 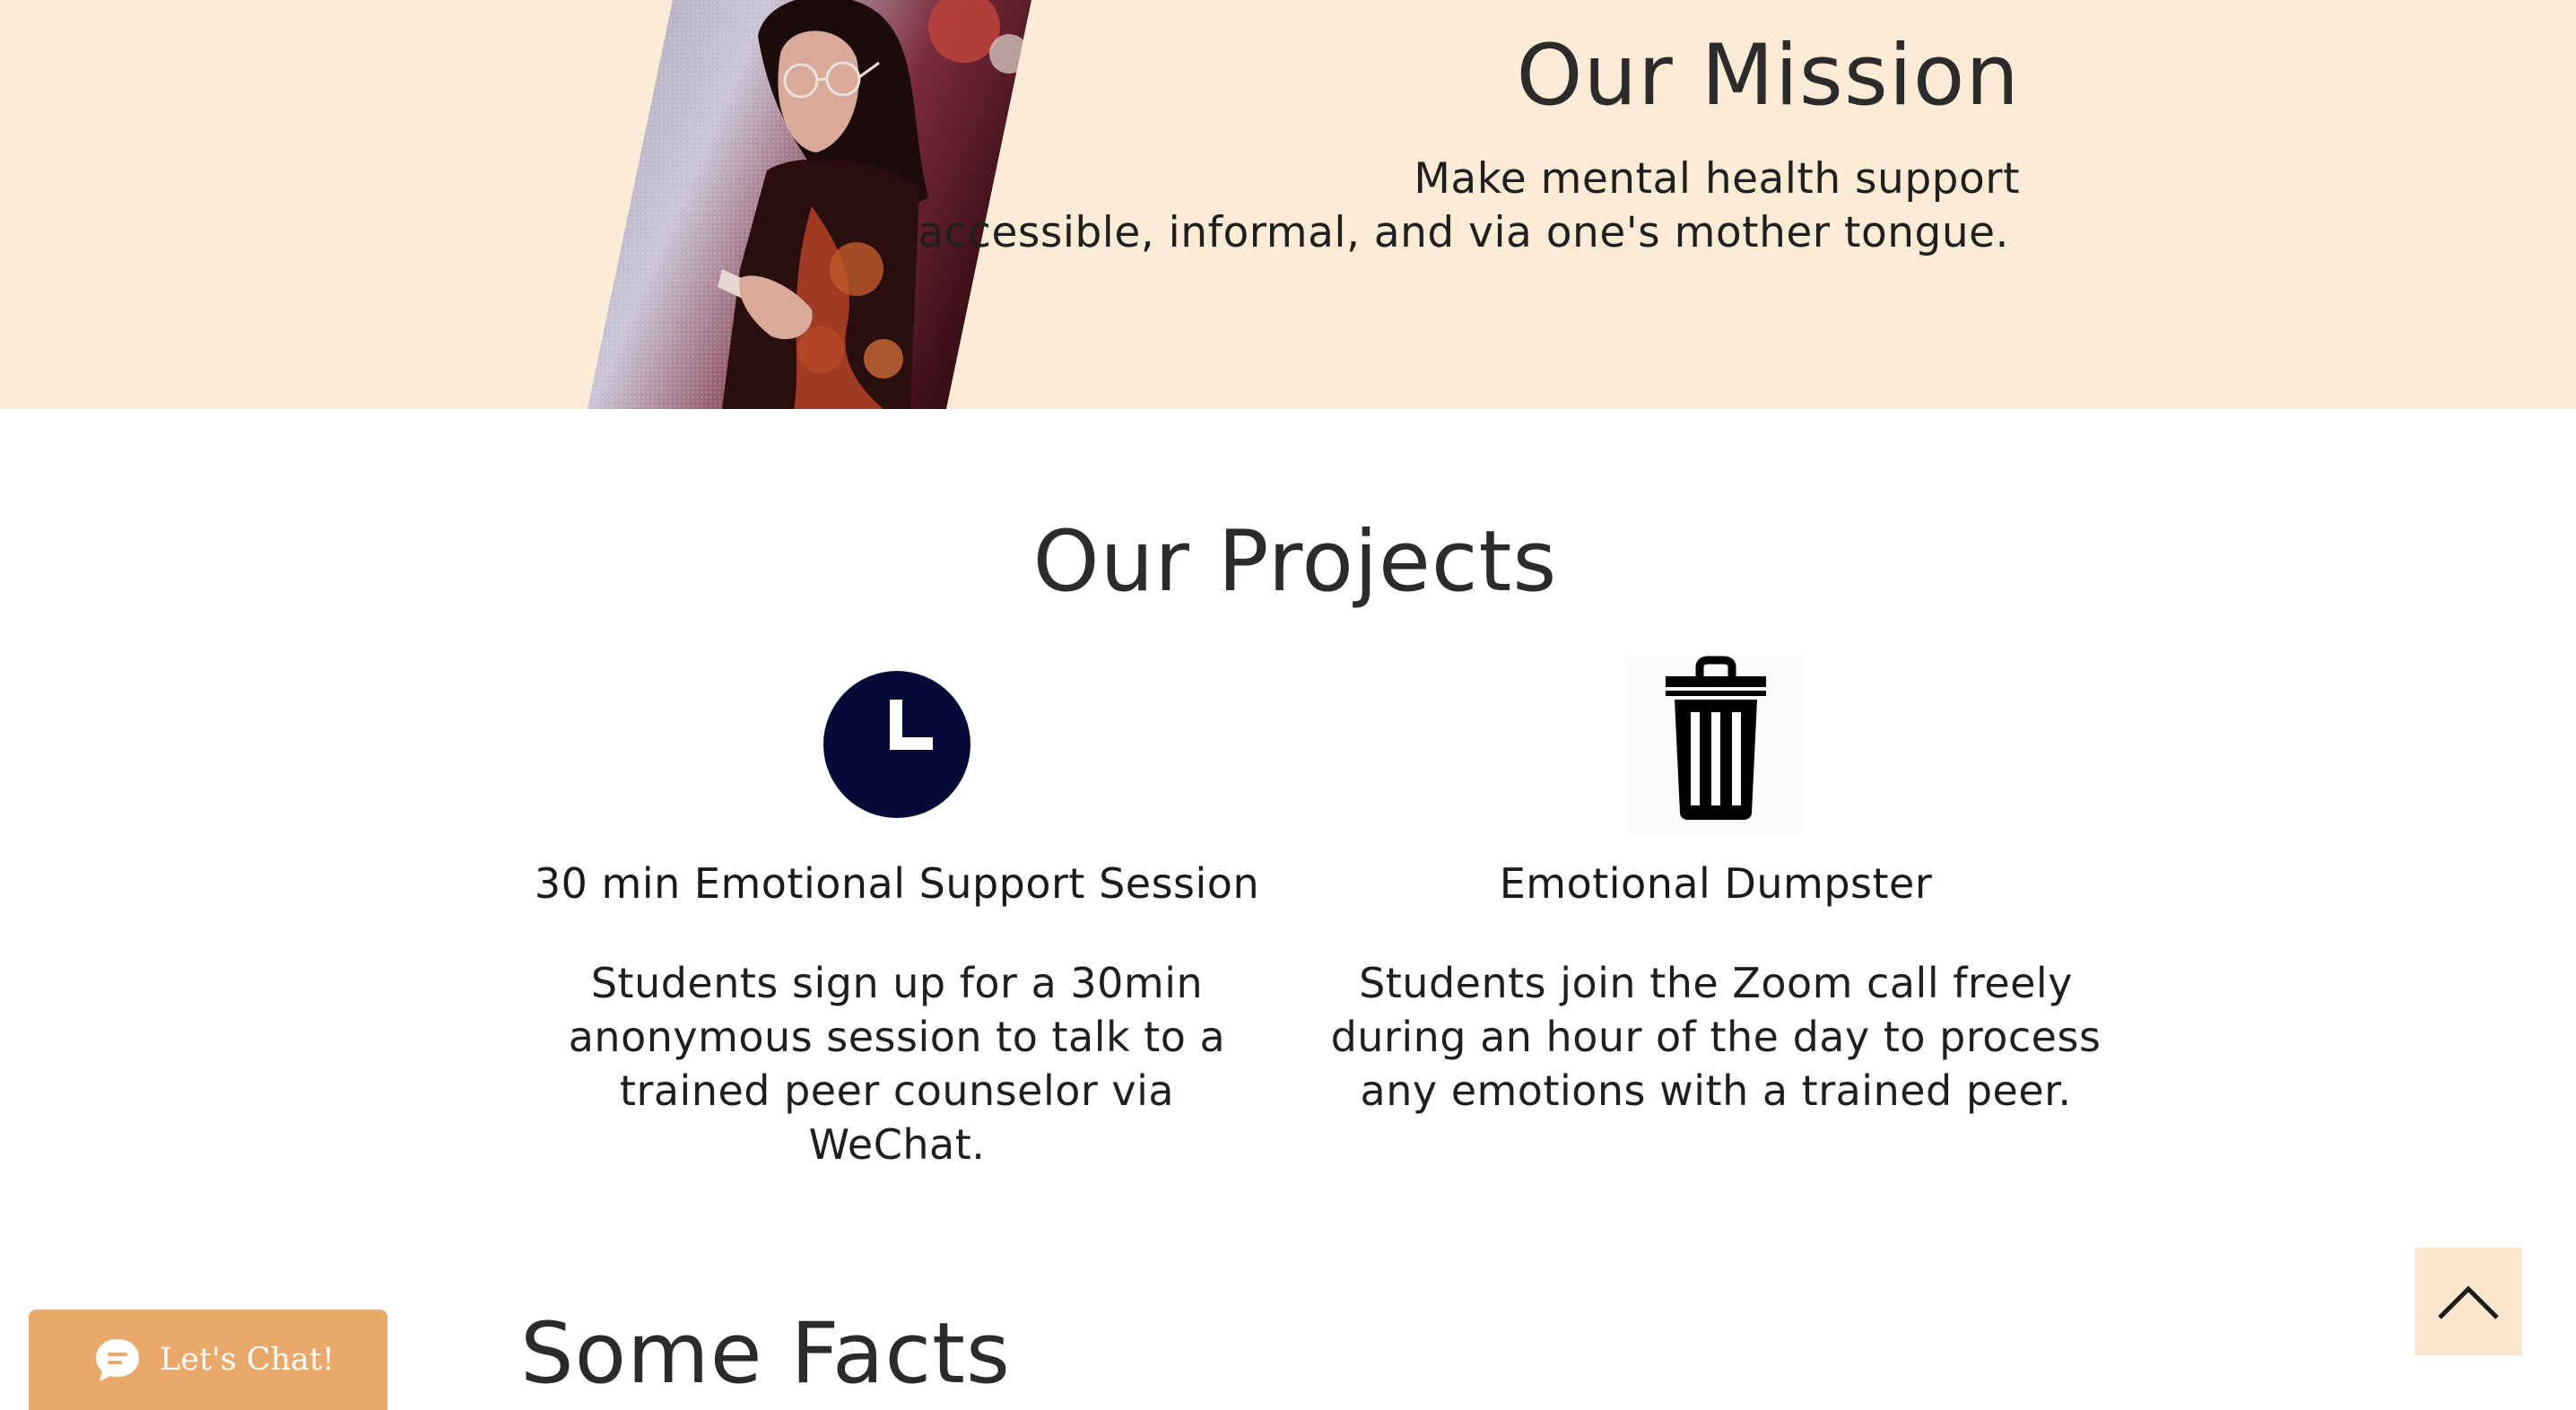 I want to click on back-to-top-button, so click(x=2468, y=1301).